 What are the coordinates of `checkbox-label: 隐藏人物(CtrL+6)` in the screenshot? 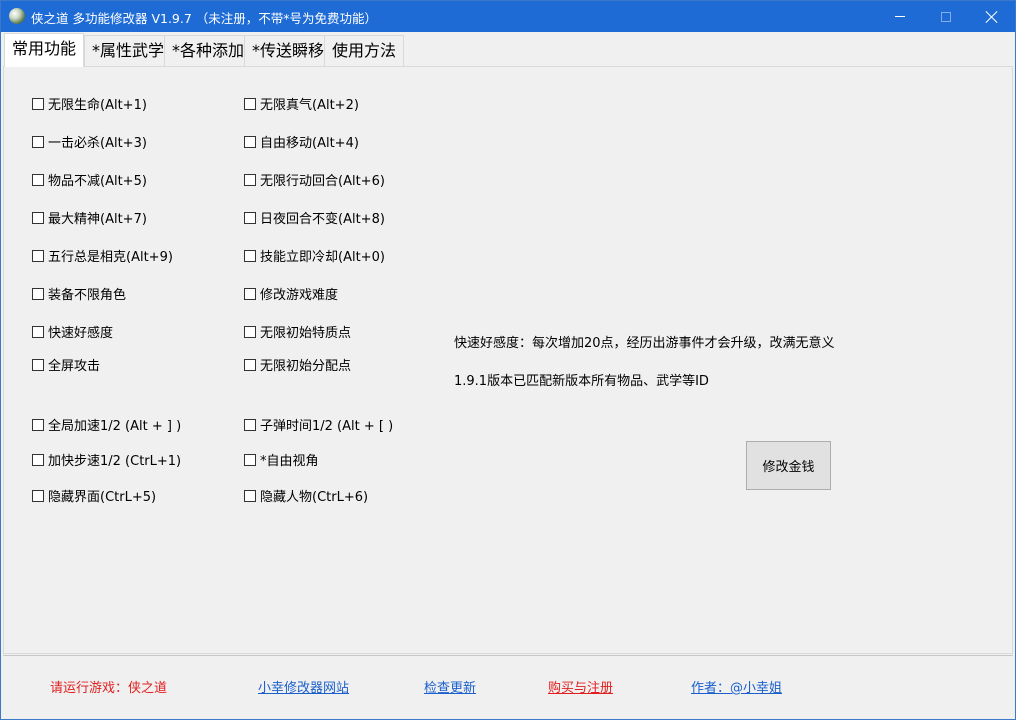 It's located at (314, 497).